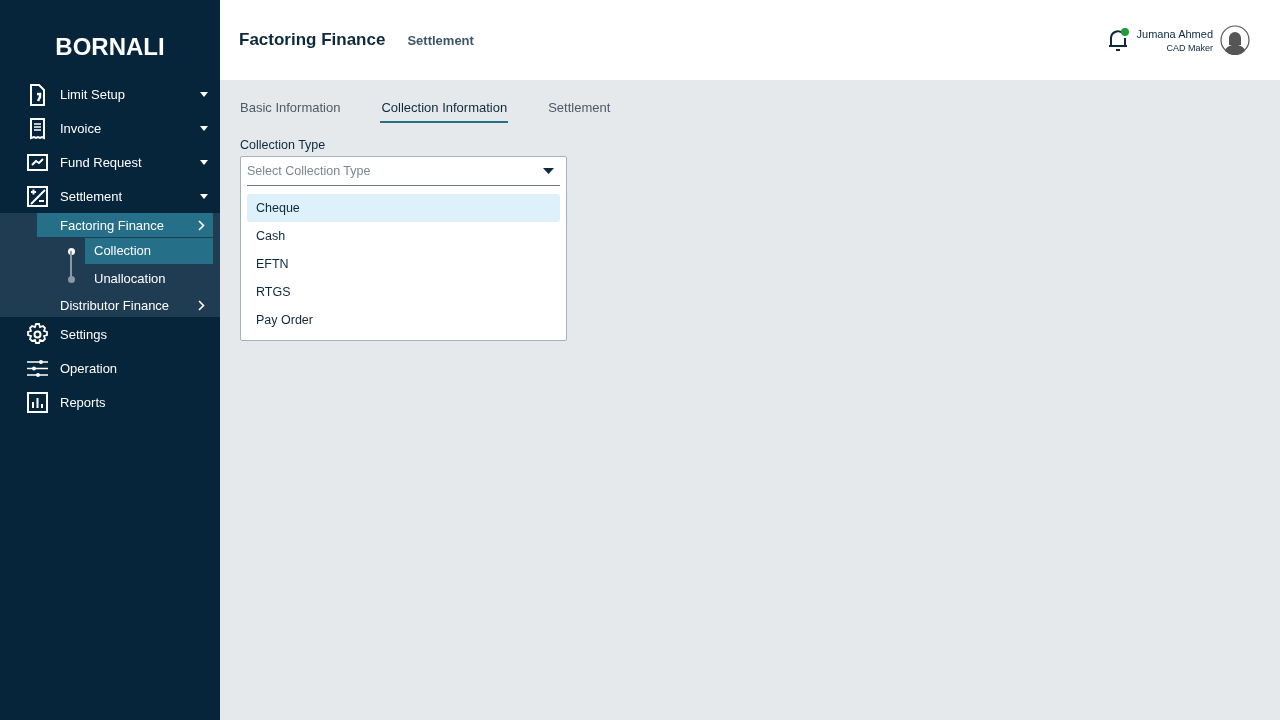 The image size is (1280, 720). I want to click on sidebar-item: Reports, so click(110, 402).